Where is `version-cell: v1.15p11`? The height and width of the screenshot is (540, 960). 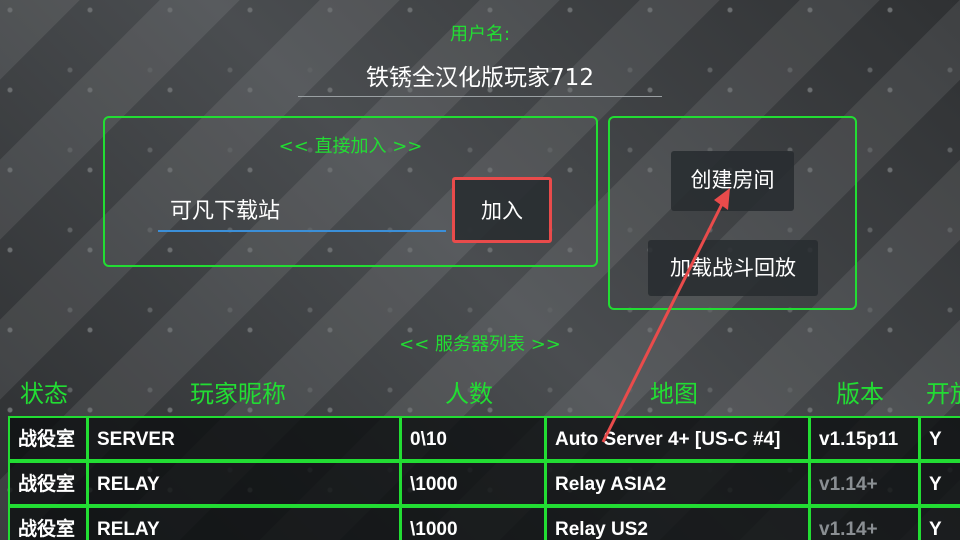 version-cell: v1.15p11 is located at coordinates (864, 438).